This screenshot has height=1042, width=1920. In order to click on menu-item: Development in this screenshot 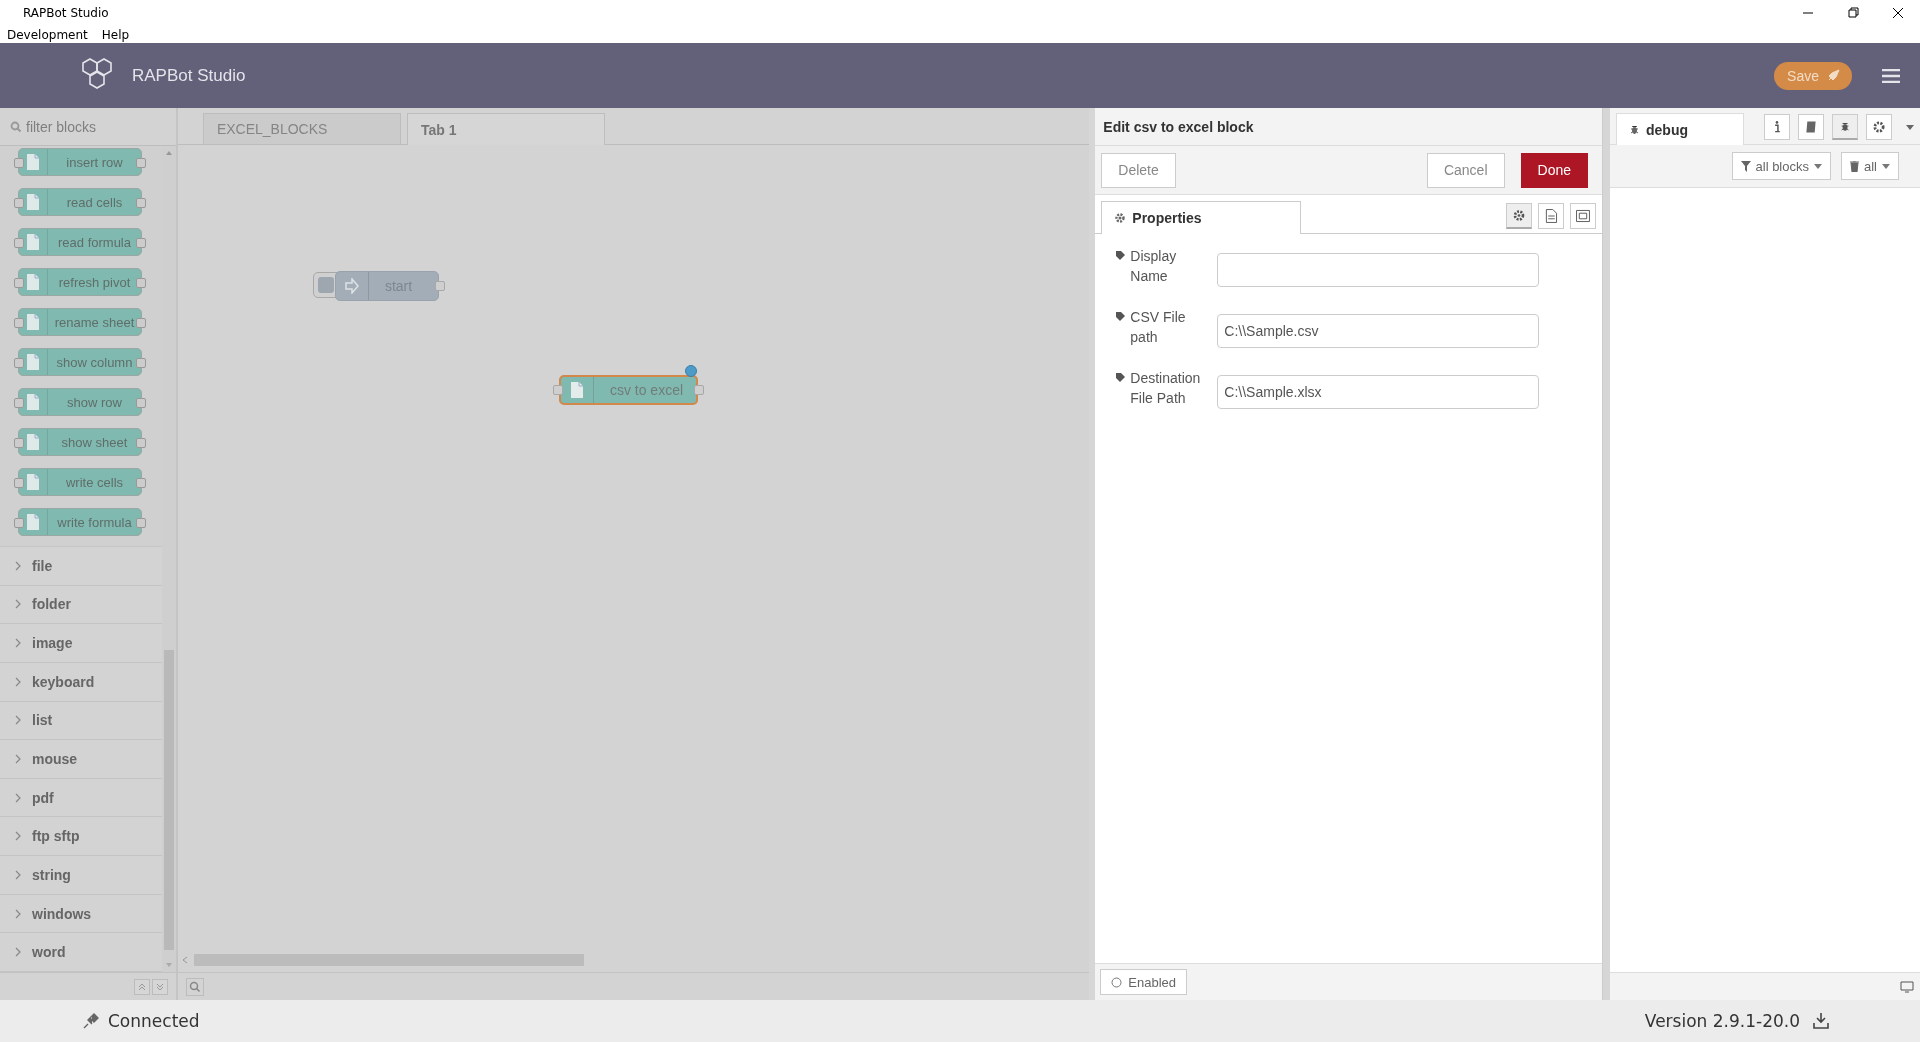, I will do `click(47, 34)`.